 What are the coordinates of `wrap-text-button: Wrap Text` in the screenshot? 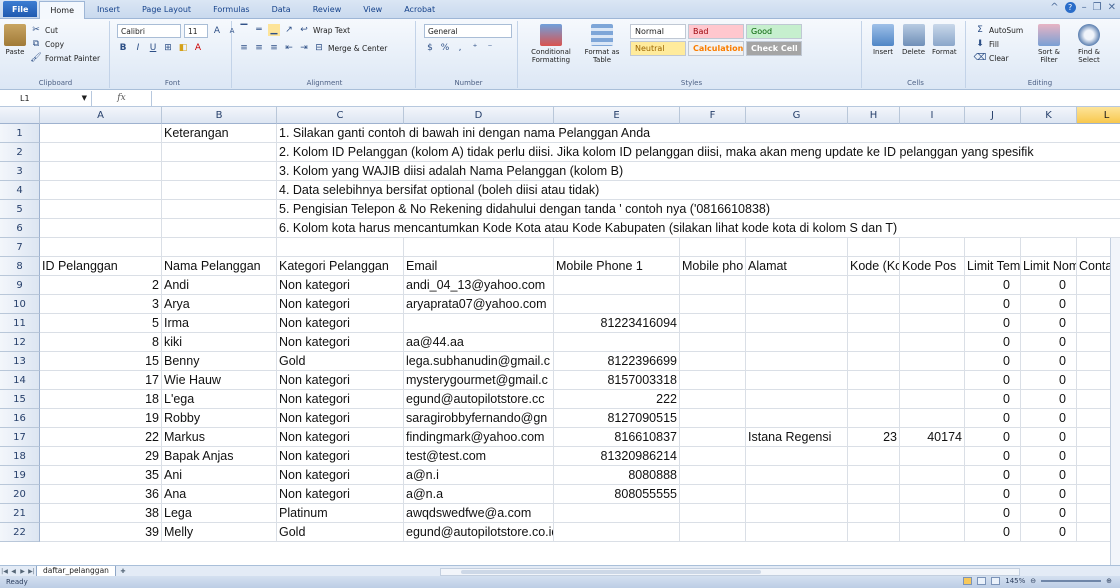 It's located at (331, 30).